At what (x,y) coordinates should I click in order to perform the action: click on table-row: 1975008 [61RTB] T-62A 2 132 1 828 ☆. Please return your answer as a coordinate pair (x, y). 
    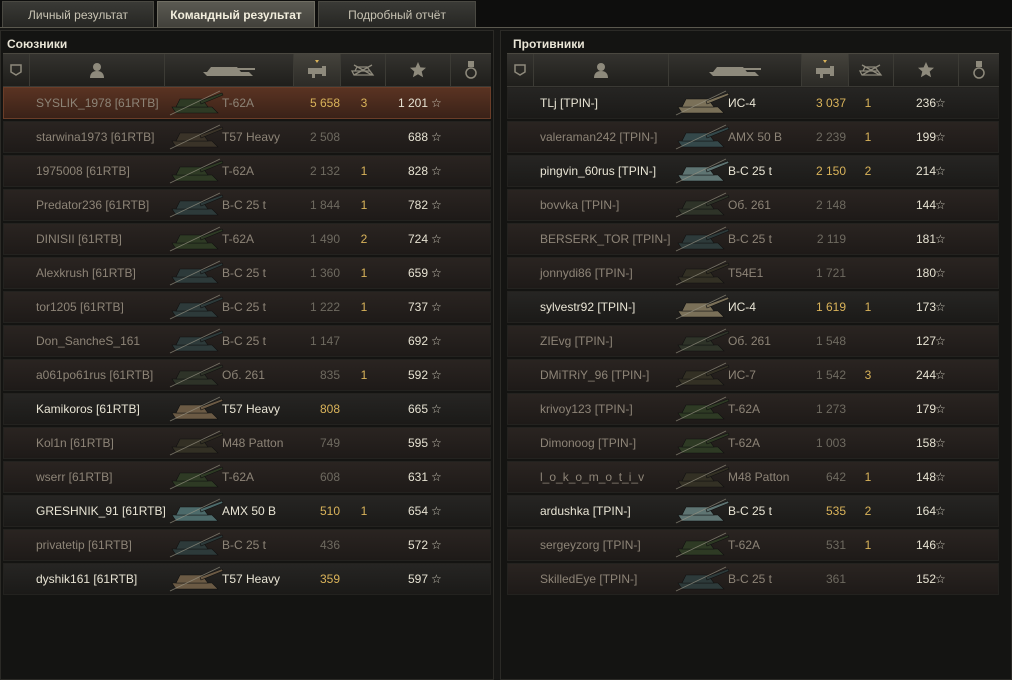
    Looking at the image, I should click on (247, 171).